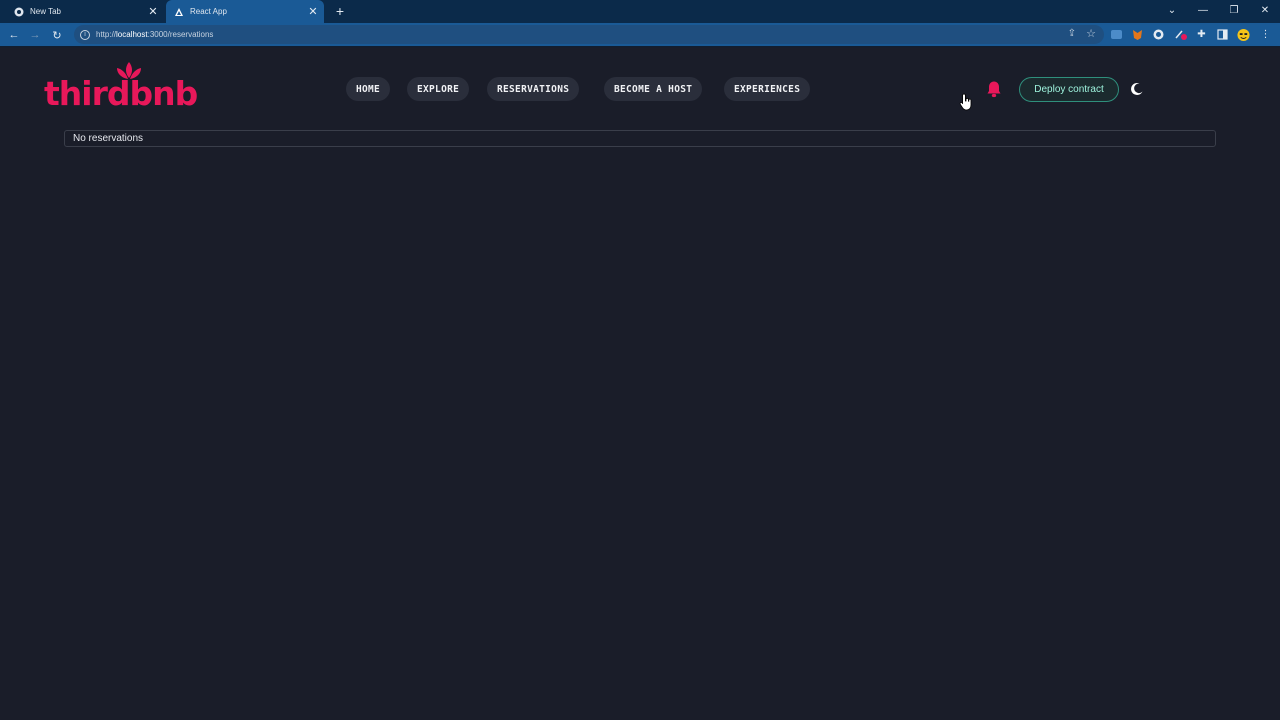  I want to click on logo-text: thirdbnb, so click(121, 93).